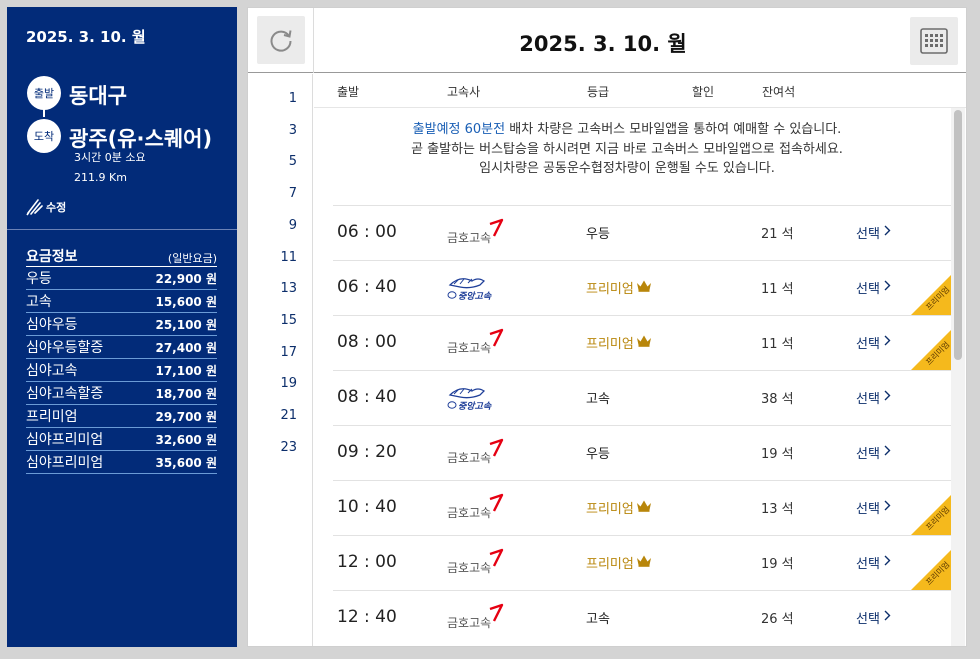  What do you see at coordinates (367, 397) in the screenshot?
I see `departure-time: 08 : 40` at bounding box center [367, 397].